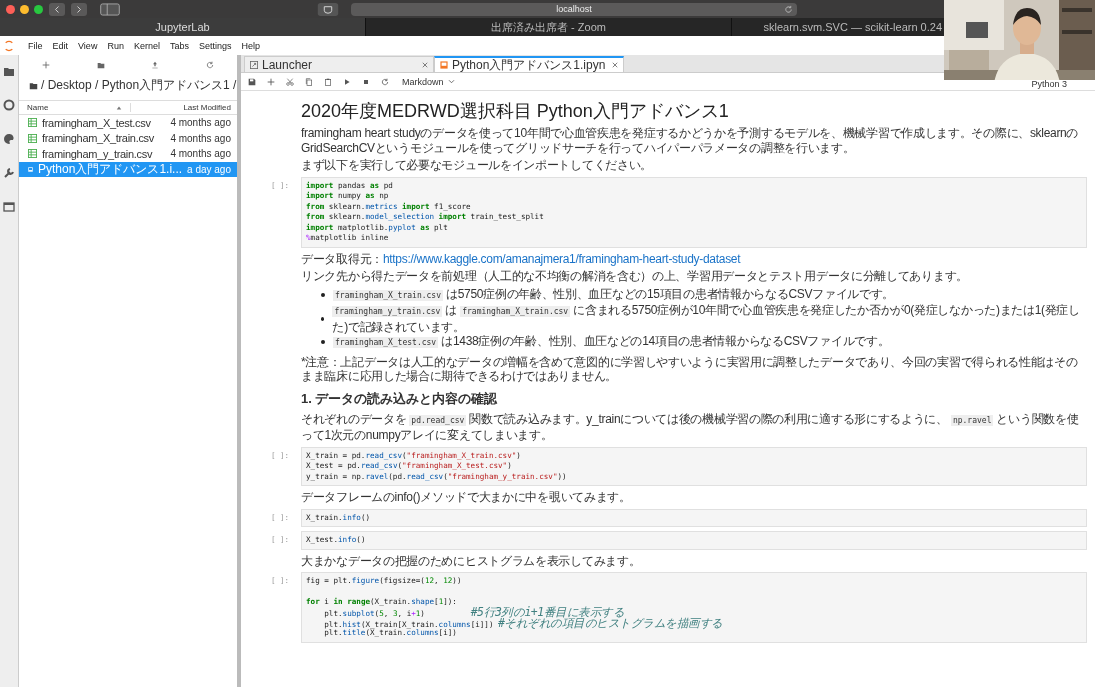  What do you see at coordinates (209, 65) in the screenshot?
I see `refresh-icon` at bounding box center [209, 65].